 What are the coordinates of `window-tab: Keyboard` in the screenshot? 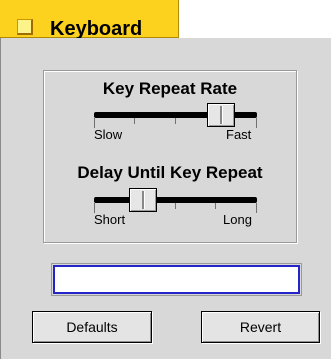 It's located at (89, 20).